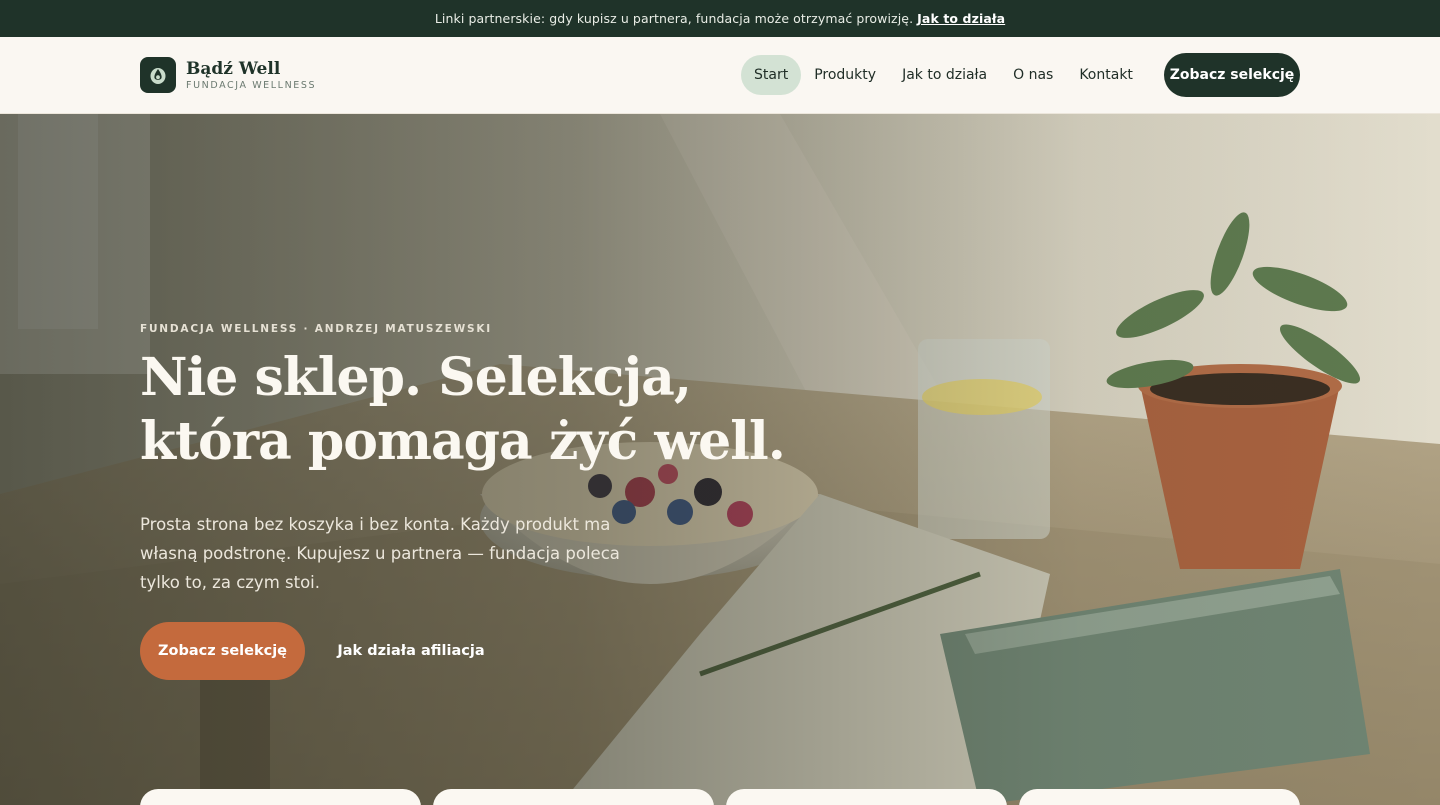  I want to click on nav-item-produkty: Produkty, so click(845, 75).